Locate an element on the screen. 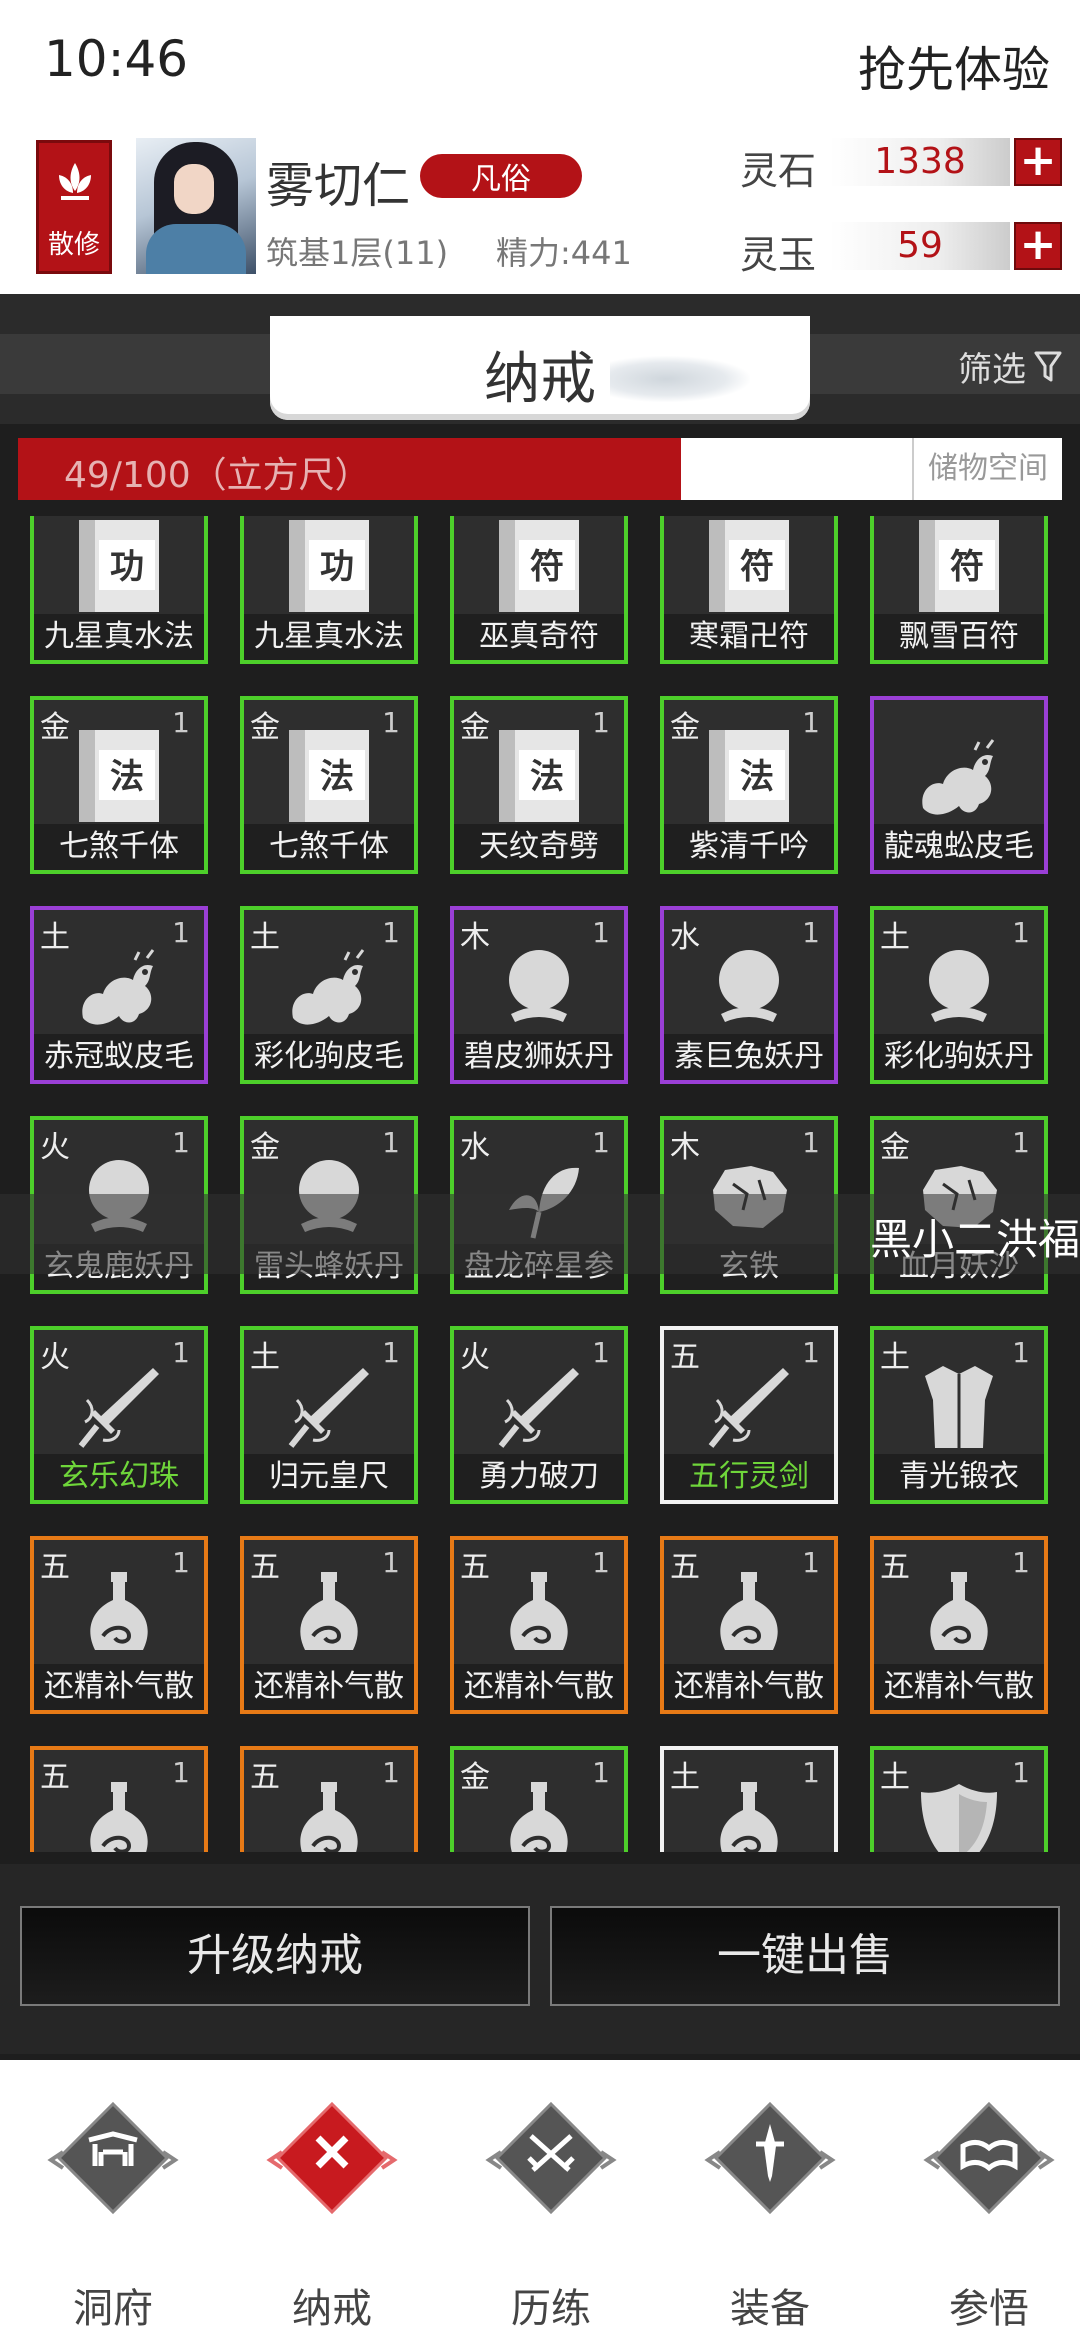 The image size is (1080, 2340). inventory-item: 水 1 素巨兔妖丹 is located at coordinates (749, 995).